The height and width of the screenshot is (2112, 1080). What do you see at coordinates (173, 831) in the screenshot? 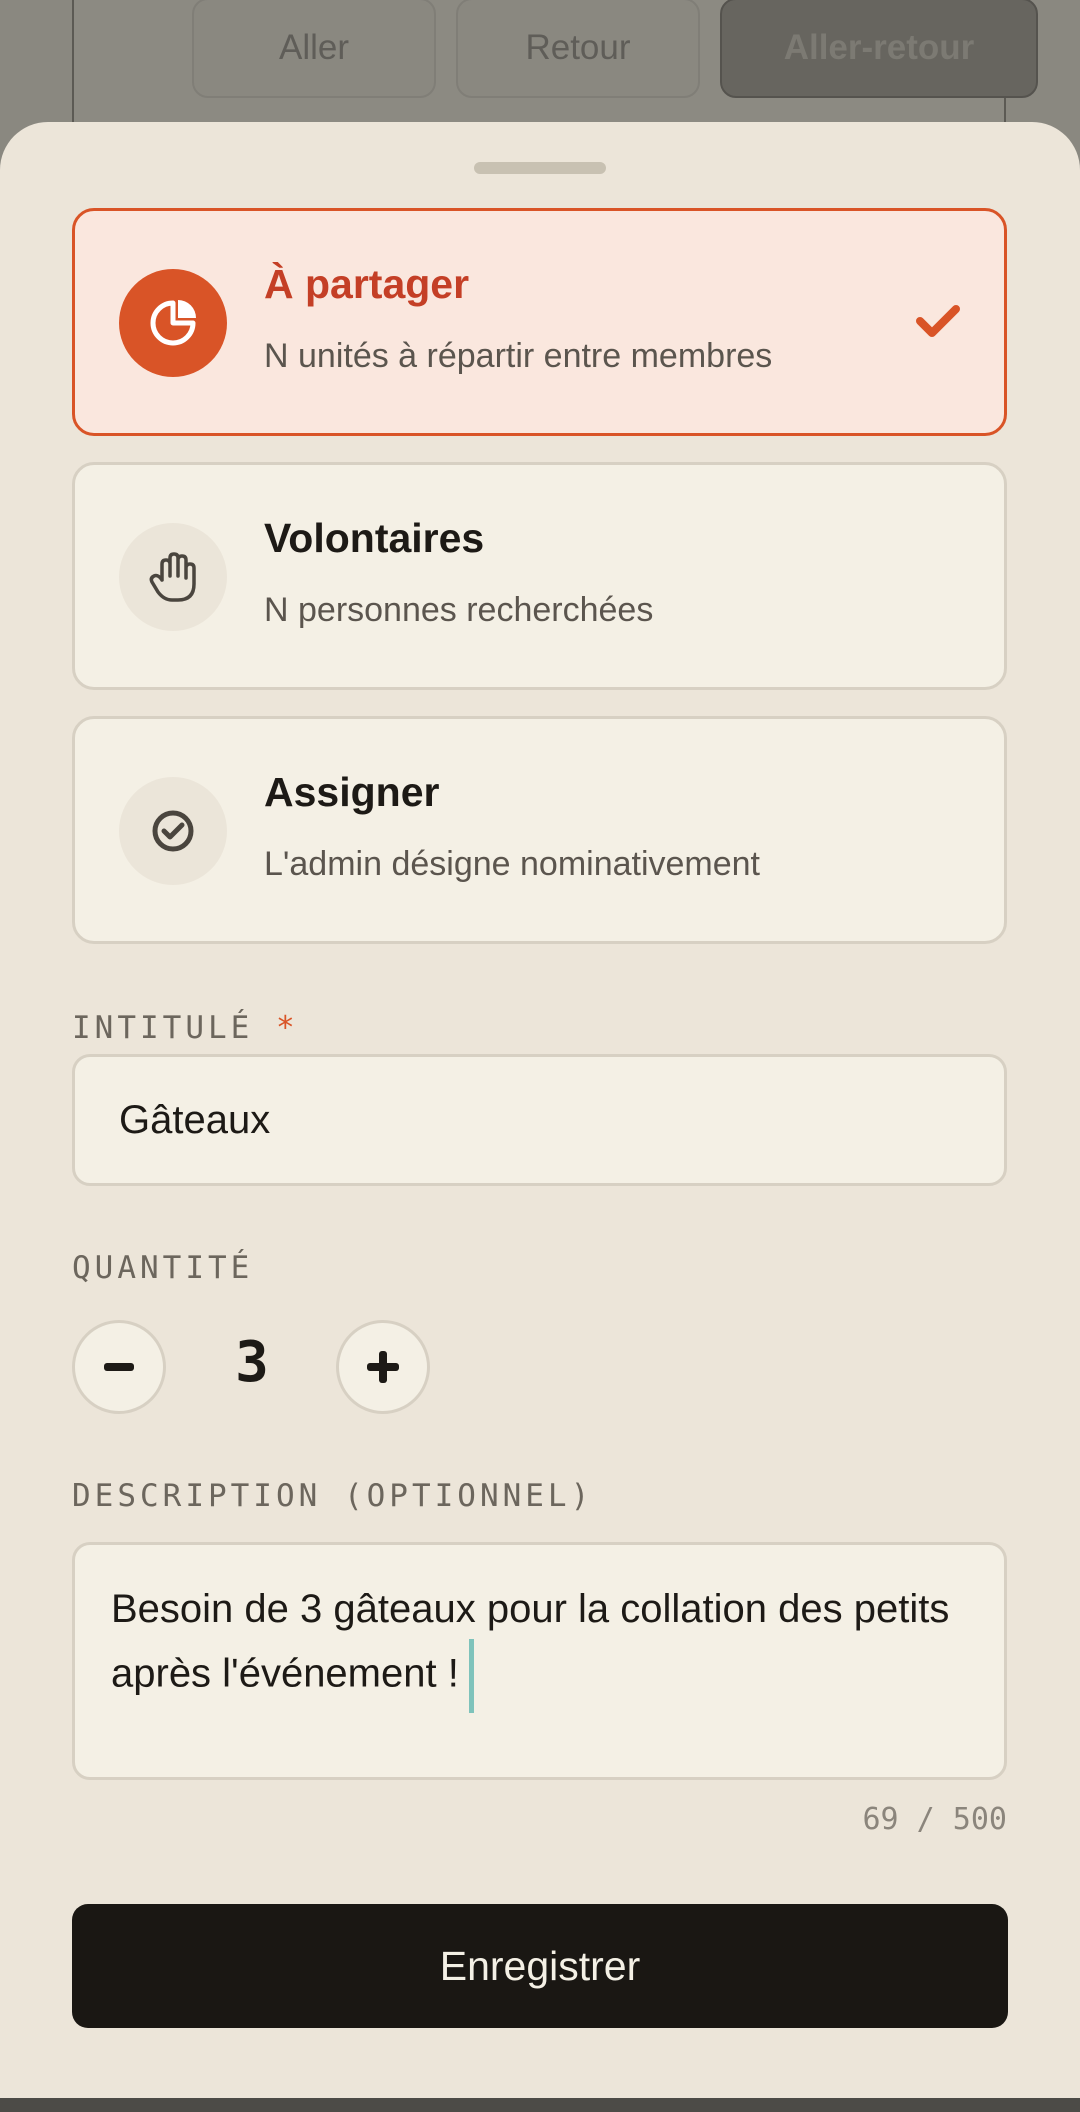
I see `check-circle-icon` at bounding box center [173, 831].